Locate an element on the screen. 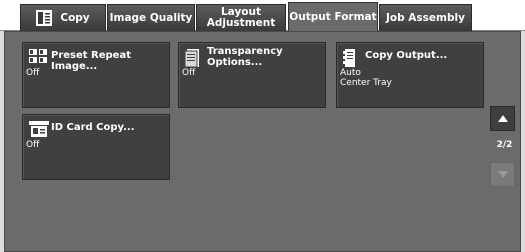 The image size is (525, 252). arrow-down-icon is located at coordinates (502, 174).